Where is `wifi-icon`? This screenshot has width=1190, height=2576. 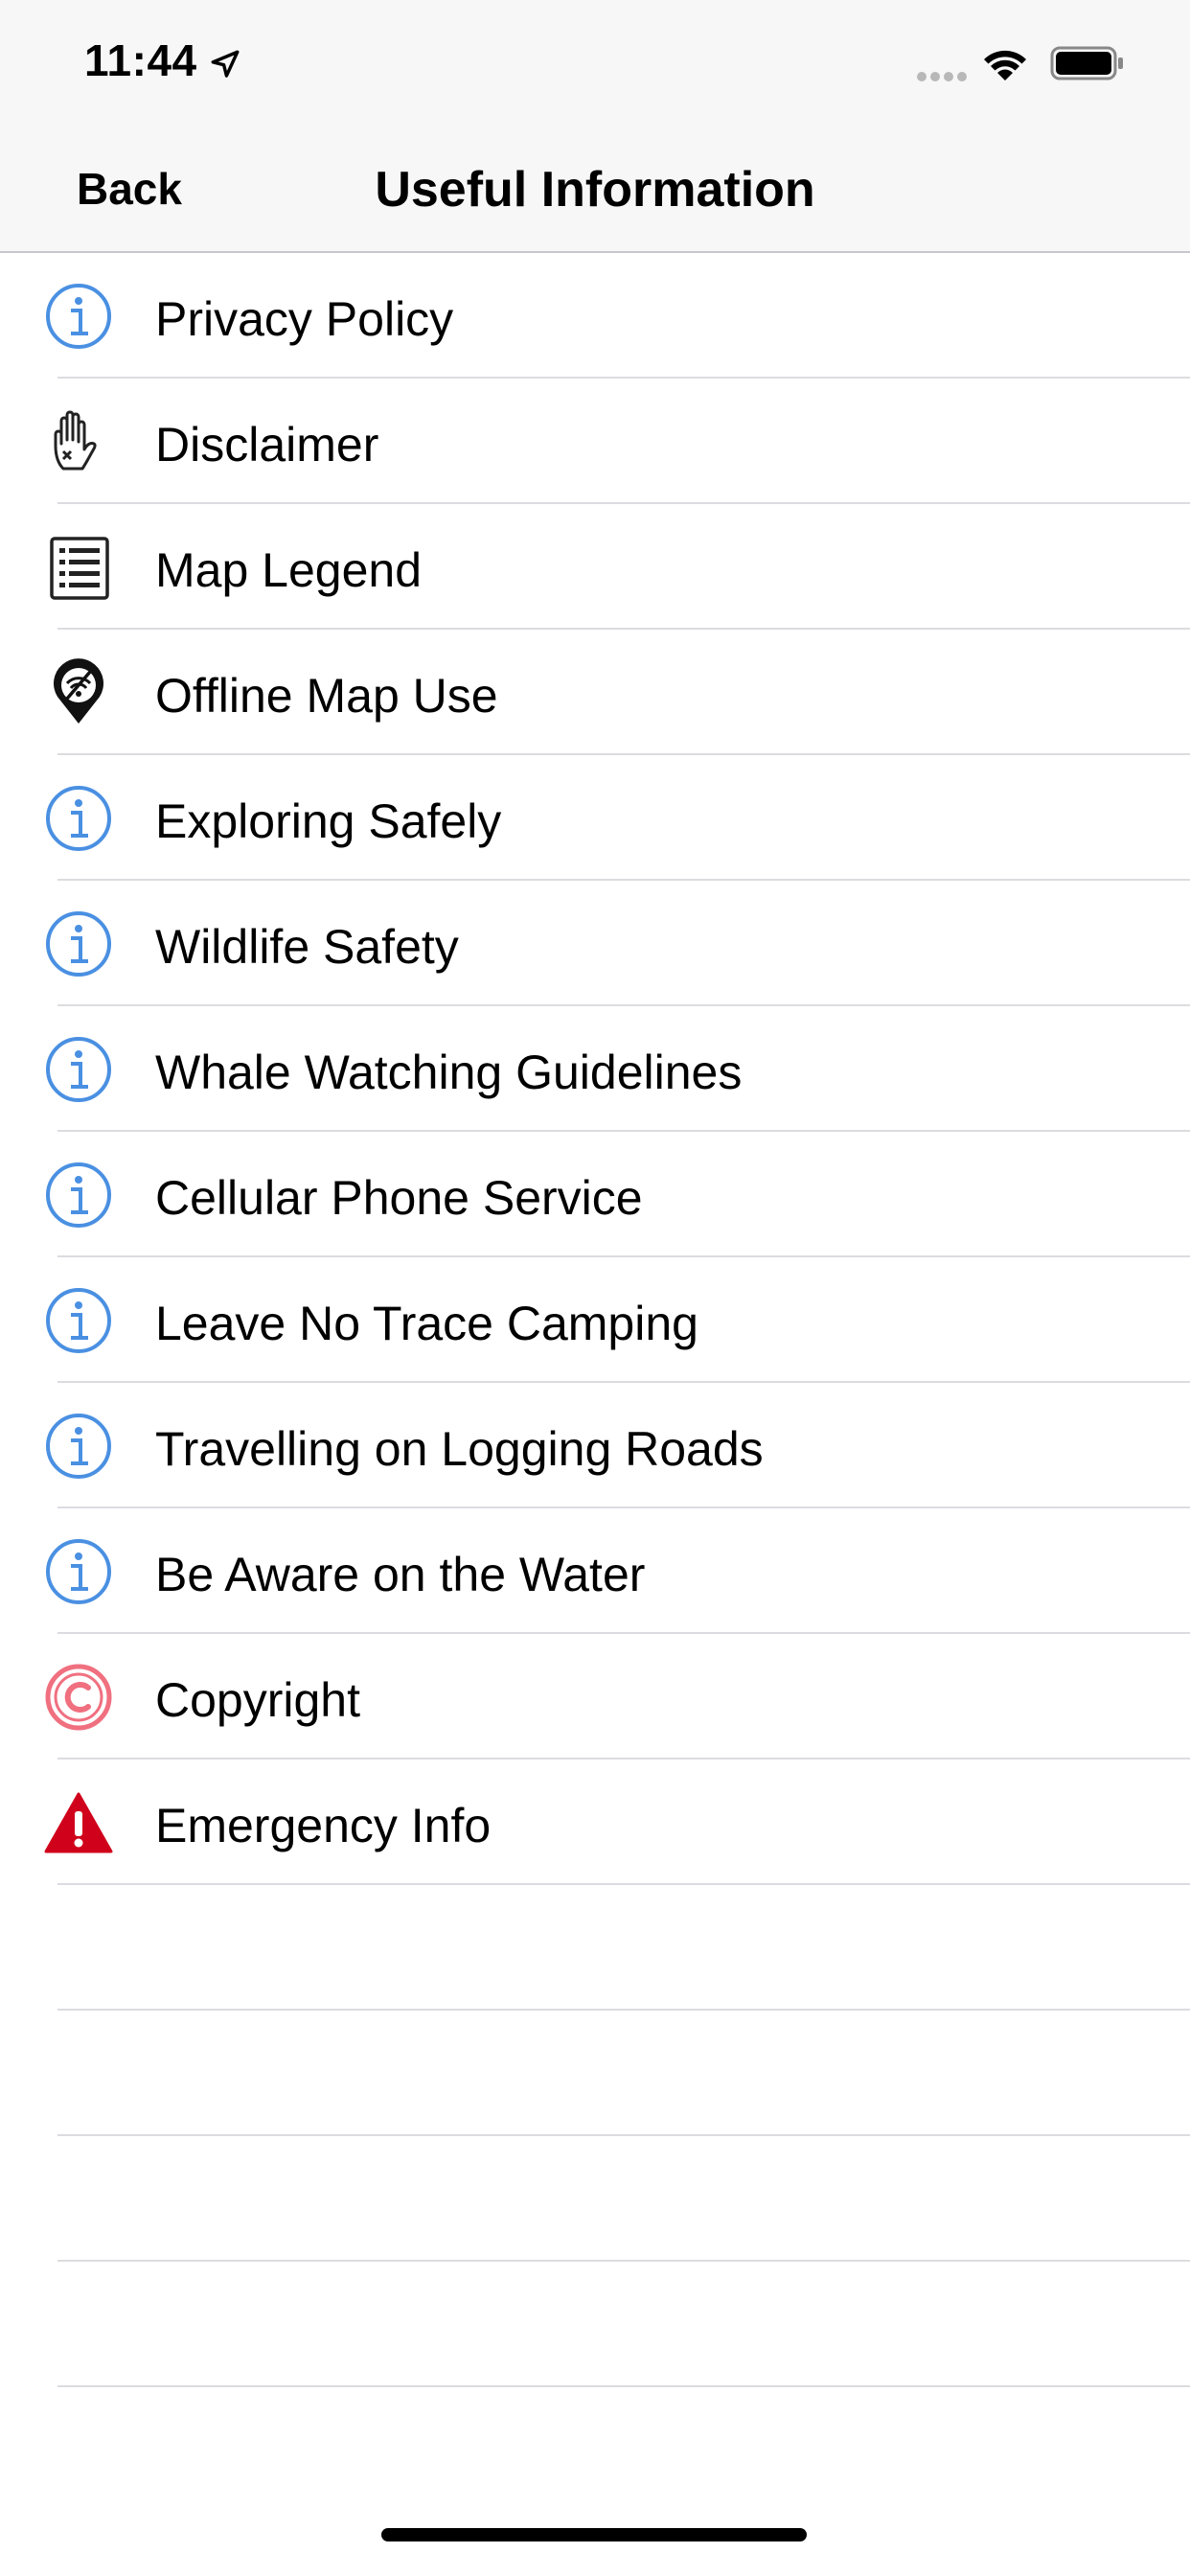 wifi-icon is located at coordinates (1005, 65).